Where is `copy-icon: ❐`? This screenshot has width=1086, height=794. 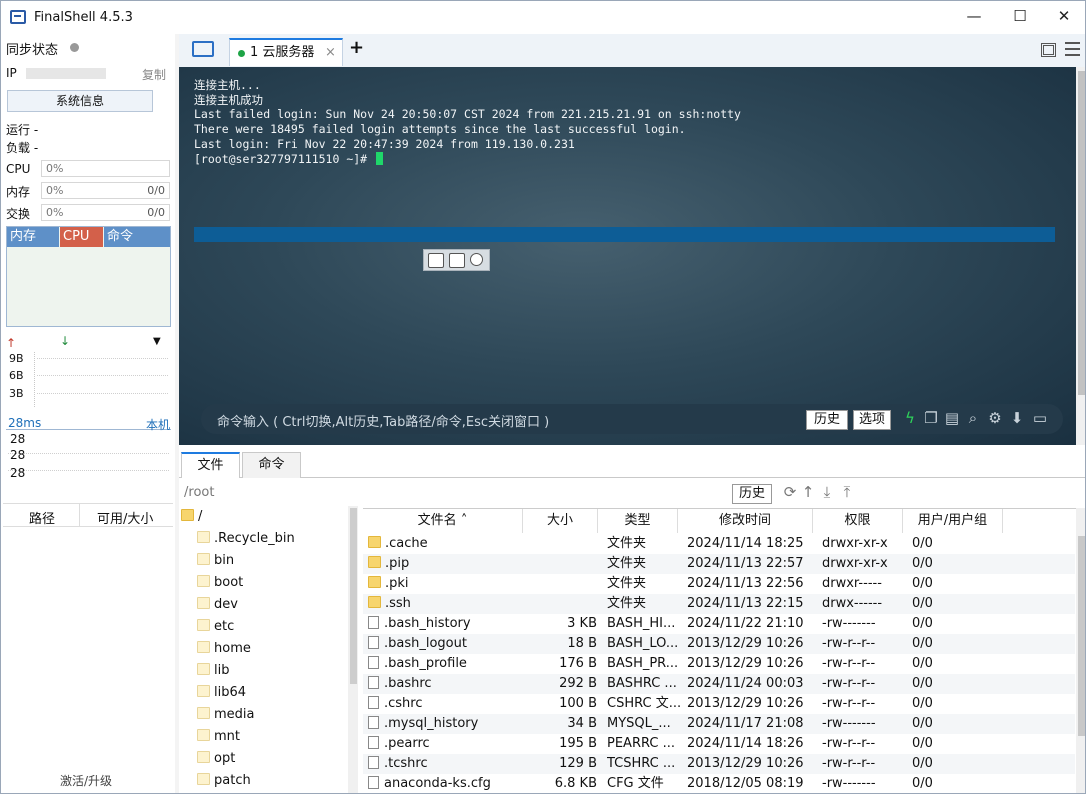
copy-icon: ❐ is located at coordinates (931, 418).